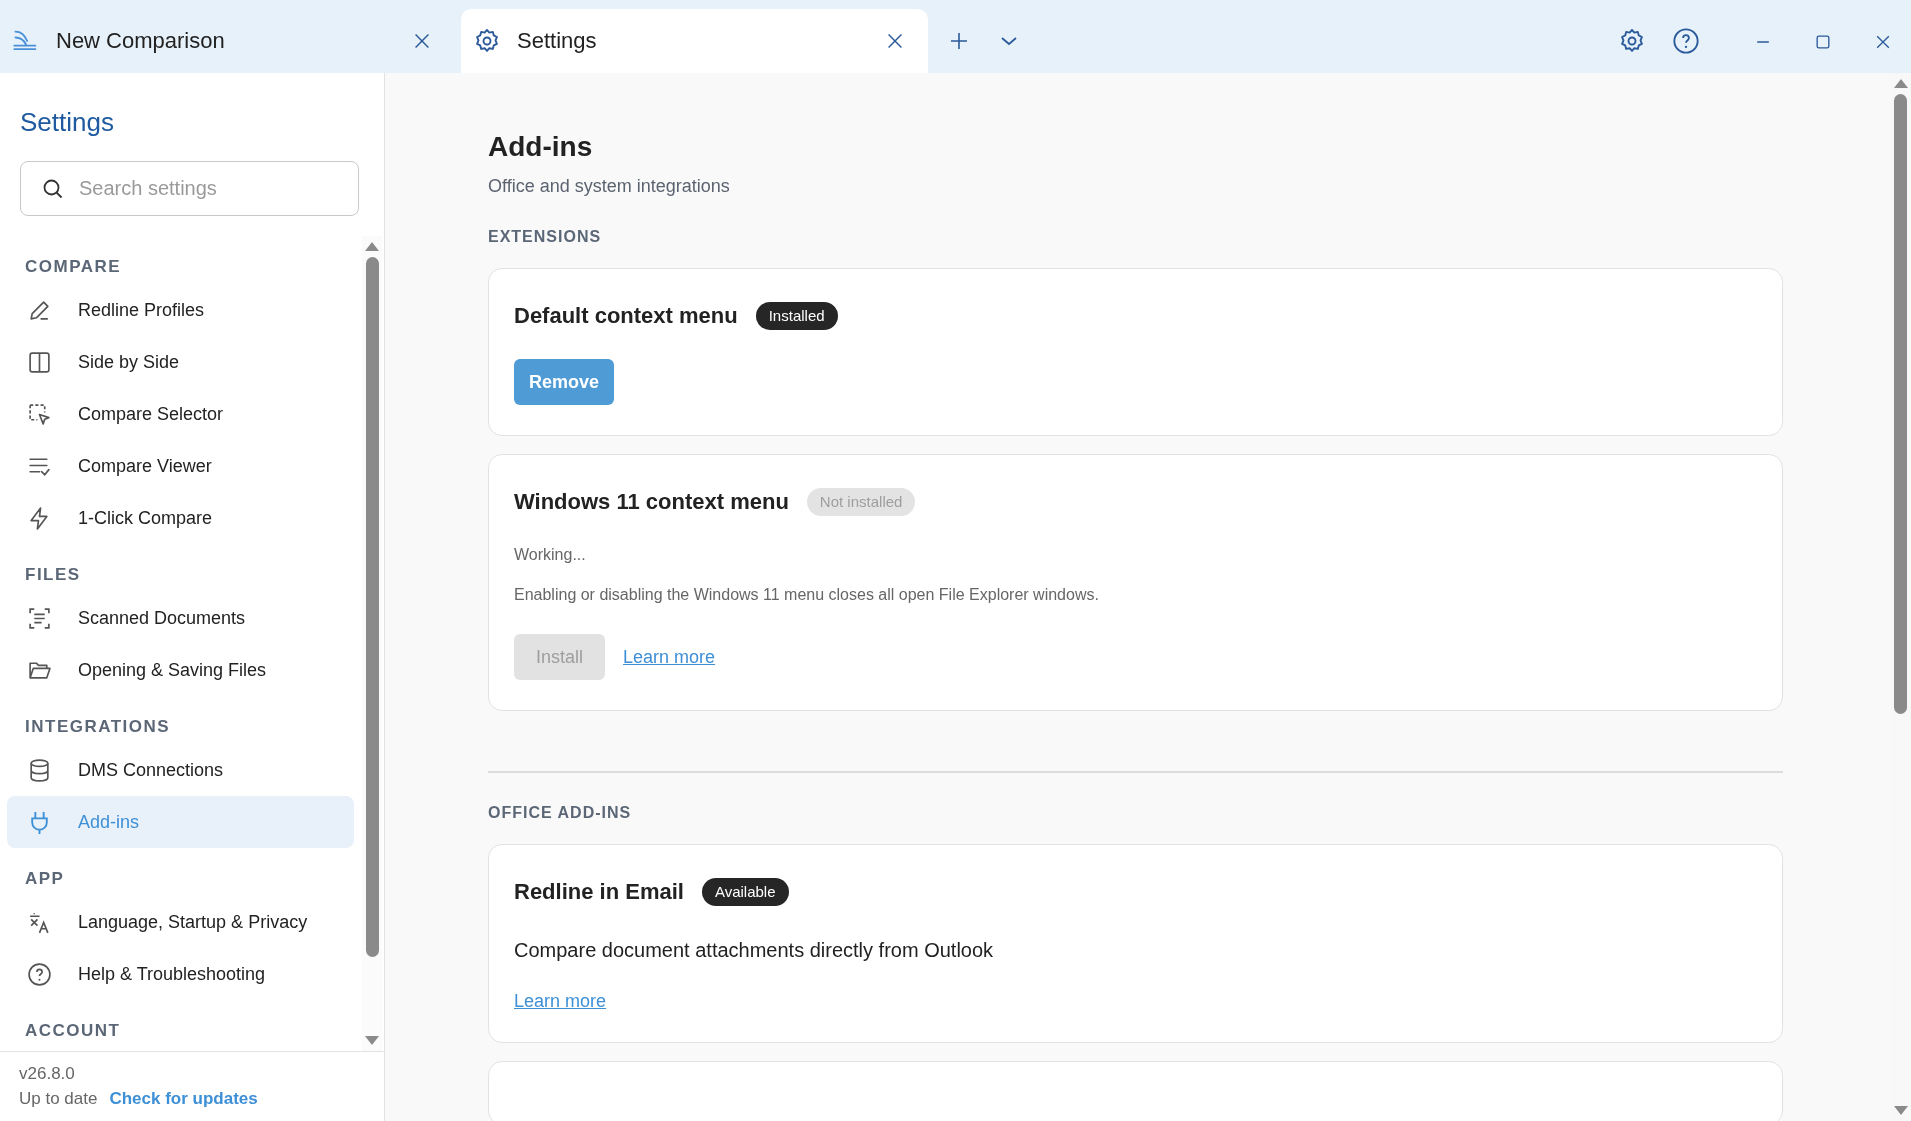 Image resolution: width=1911 pixels, height=1121 pixels. I want to click on scan-icon, so click(39, 618).